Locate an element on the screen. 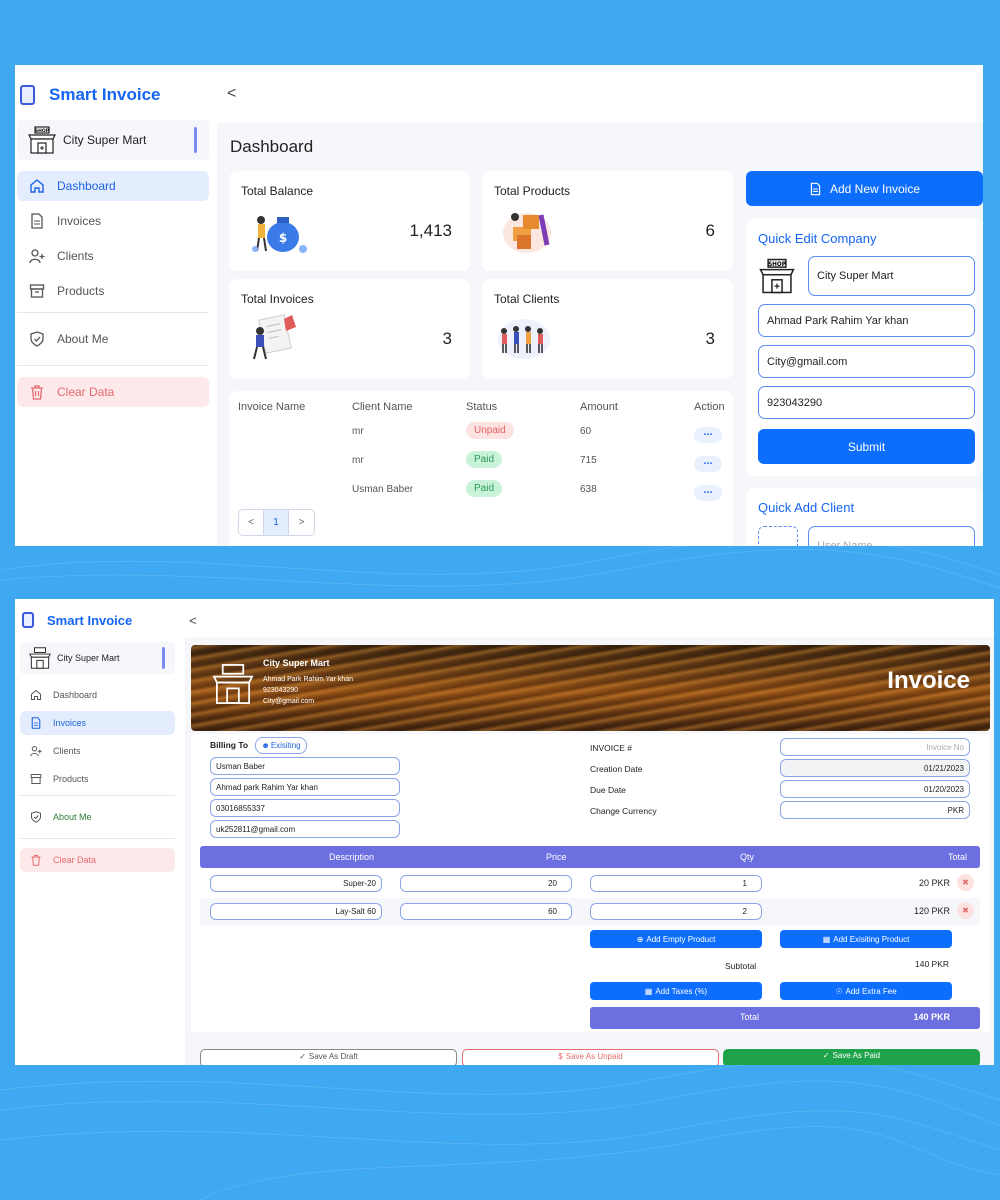 Image resolution: width=1000 pixels, height=1200 pixels. nav-invoices-label: Invoices is located at coordinates (79, 221).